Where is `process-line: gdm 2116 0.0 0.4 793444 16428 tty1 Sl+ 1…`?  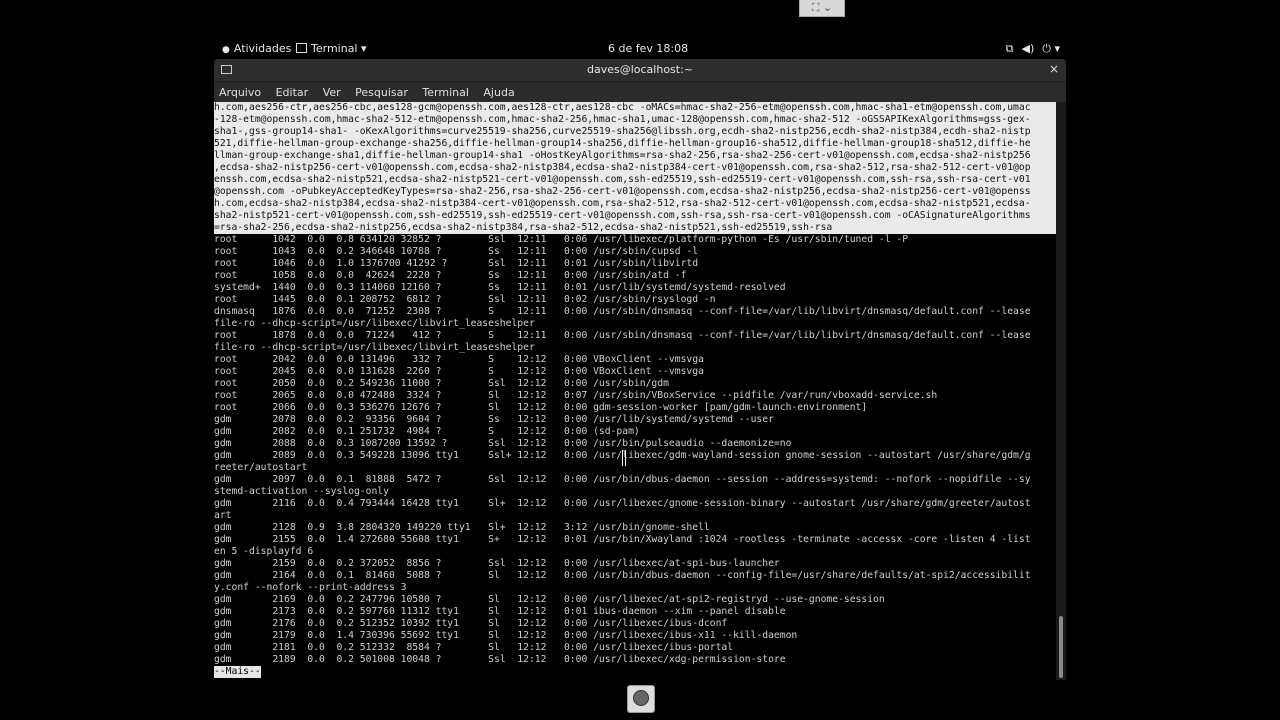
process-line: gdm 2116 0.0 0.4 793444 16428 tty1 Sl+ 1… is located at coordinates (622, 503).